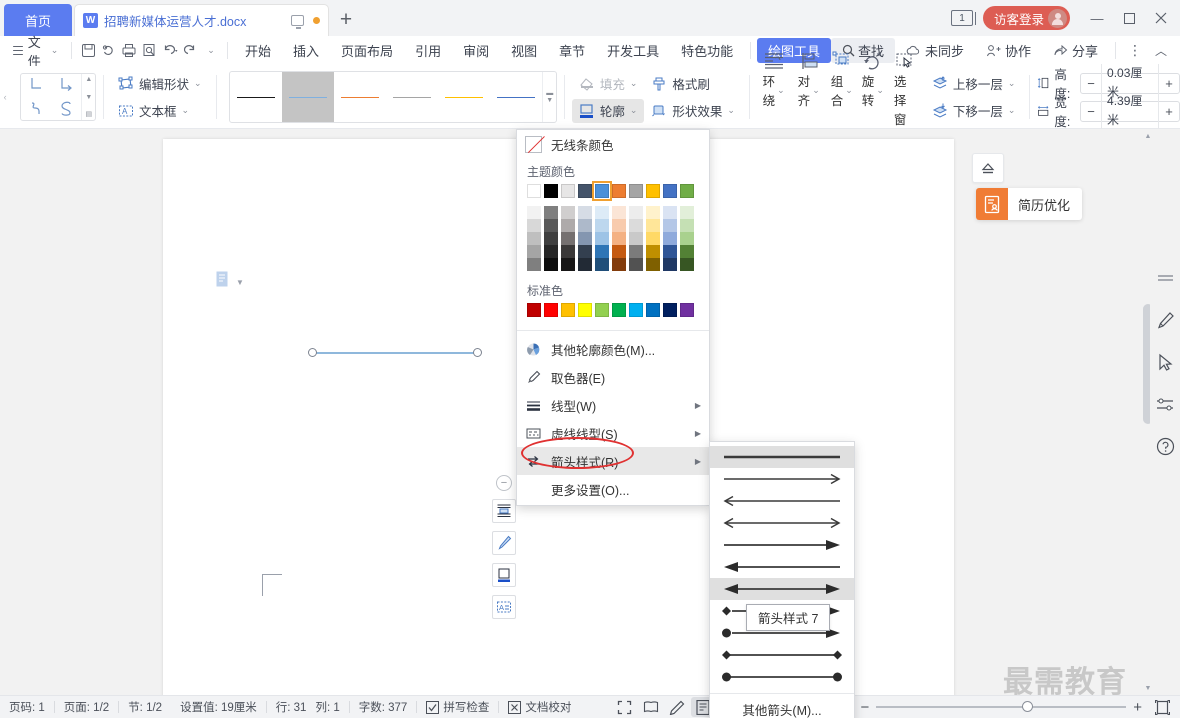 This screenshot has width=1180, height=718. Describe the element at coordinates (89, 114) in the screenshot. I see `expand-gallery-icon: ▤` at that location.